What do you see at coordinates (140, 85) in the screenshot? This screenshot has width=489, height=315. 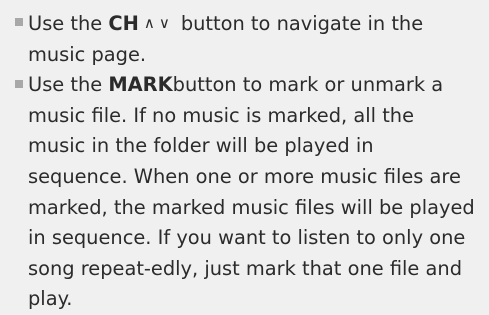 I see `mark-button-name: MARK` at bounding box center [140, 85].